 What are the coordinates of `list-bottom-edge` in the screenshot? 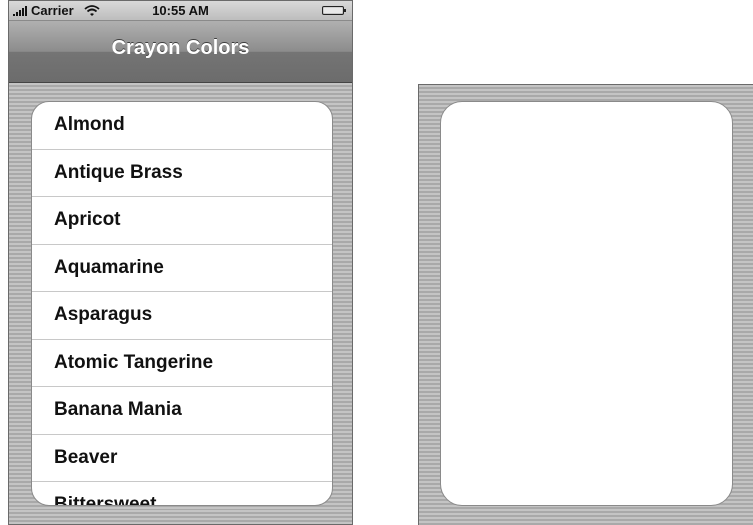 It's located at (180, 517).